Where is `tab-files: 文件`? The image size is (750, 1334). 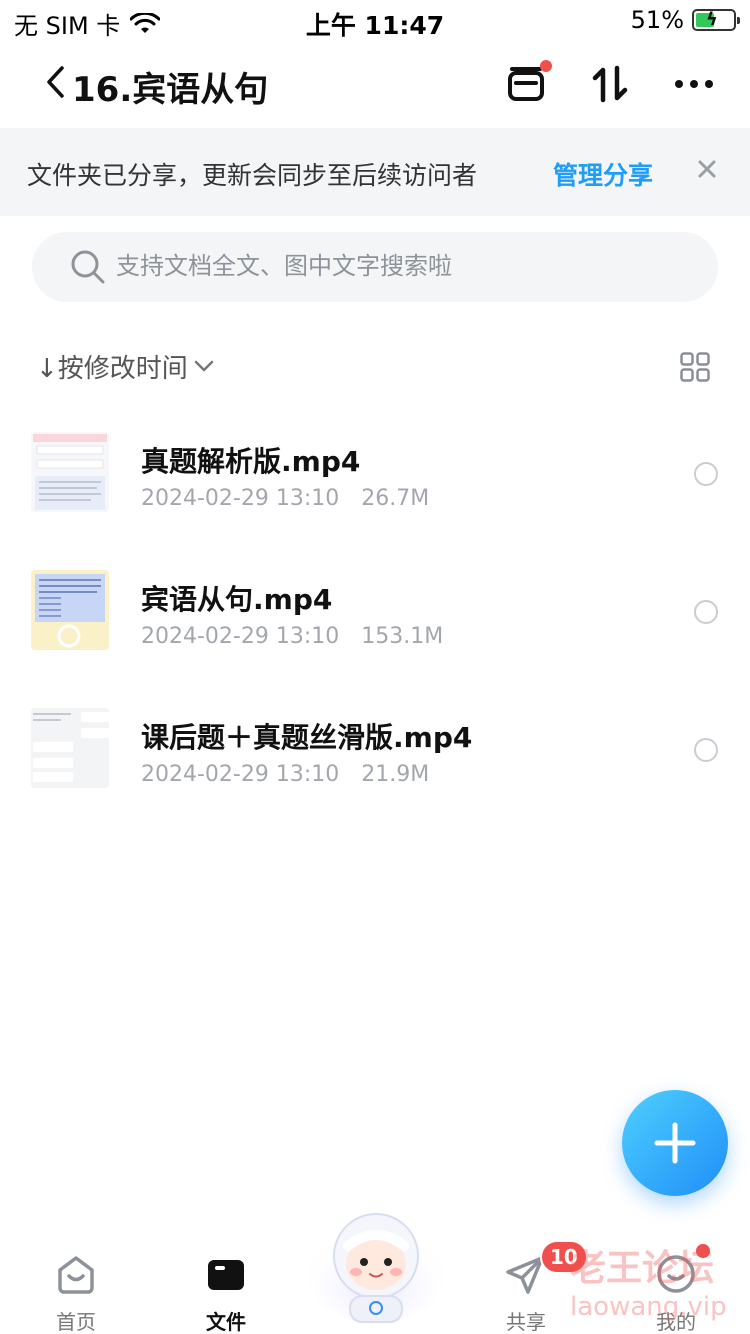 tab-files: 文件 is located at coordinates (226, 1293).